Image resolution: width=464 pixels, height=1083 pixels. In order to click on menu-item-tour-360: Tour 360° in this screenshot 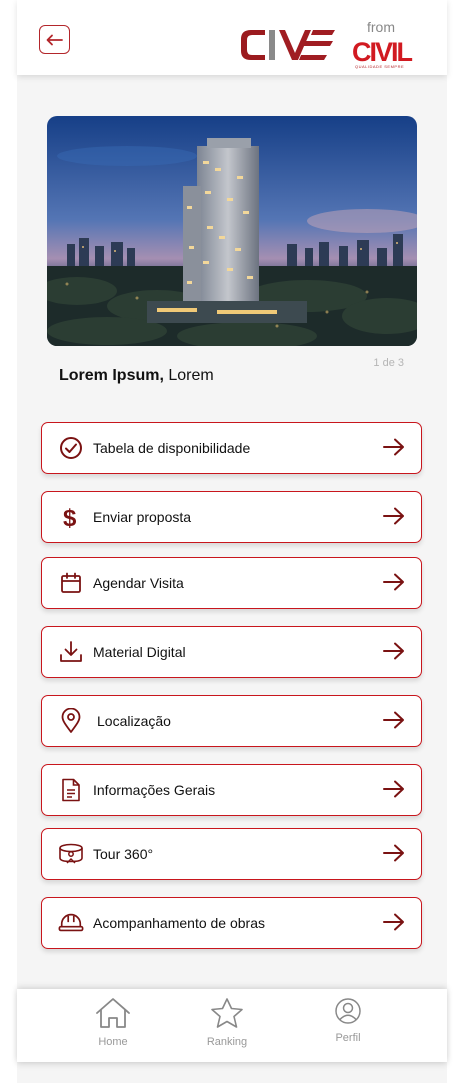, I will do `click(231, 854)`.